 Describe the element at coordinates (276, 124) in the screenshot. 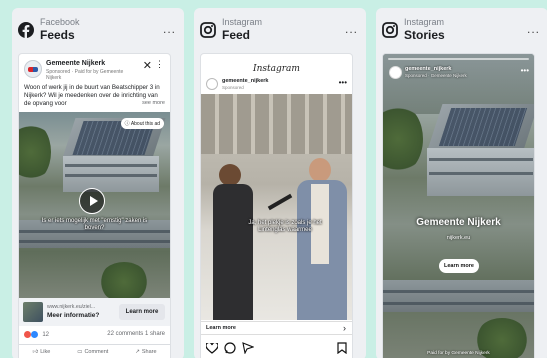

I see `background-panels` at that location.